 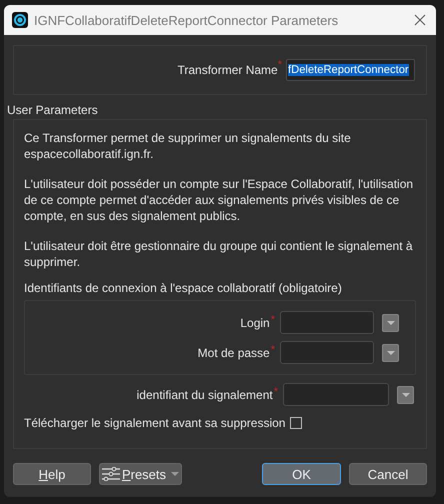 What do you see at coordinates (111, 474) in the screenshot?
I see `sliders-icon` at bounding box center [111, 474].